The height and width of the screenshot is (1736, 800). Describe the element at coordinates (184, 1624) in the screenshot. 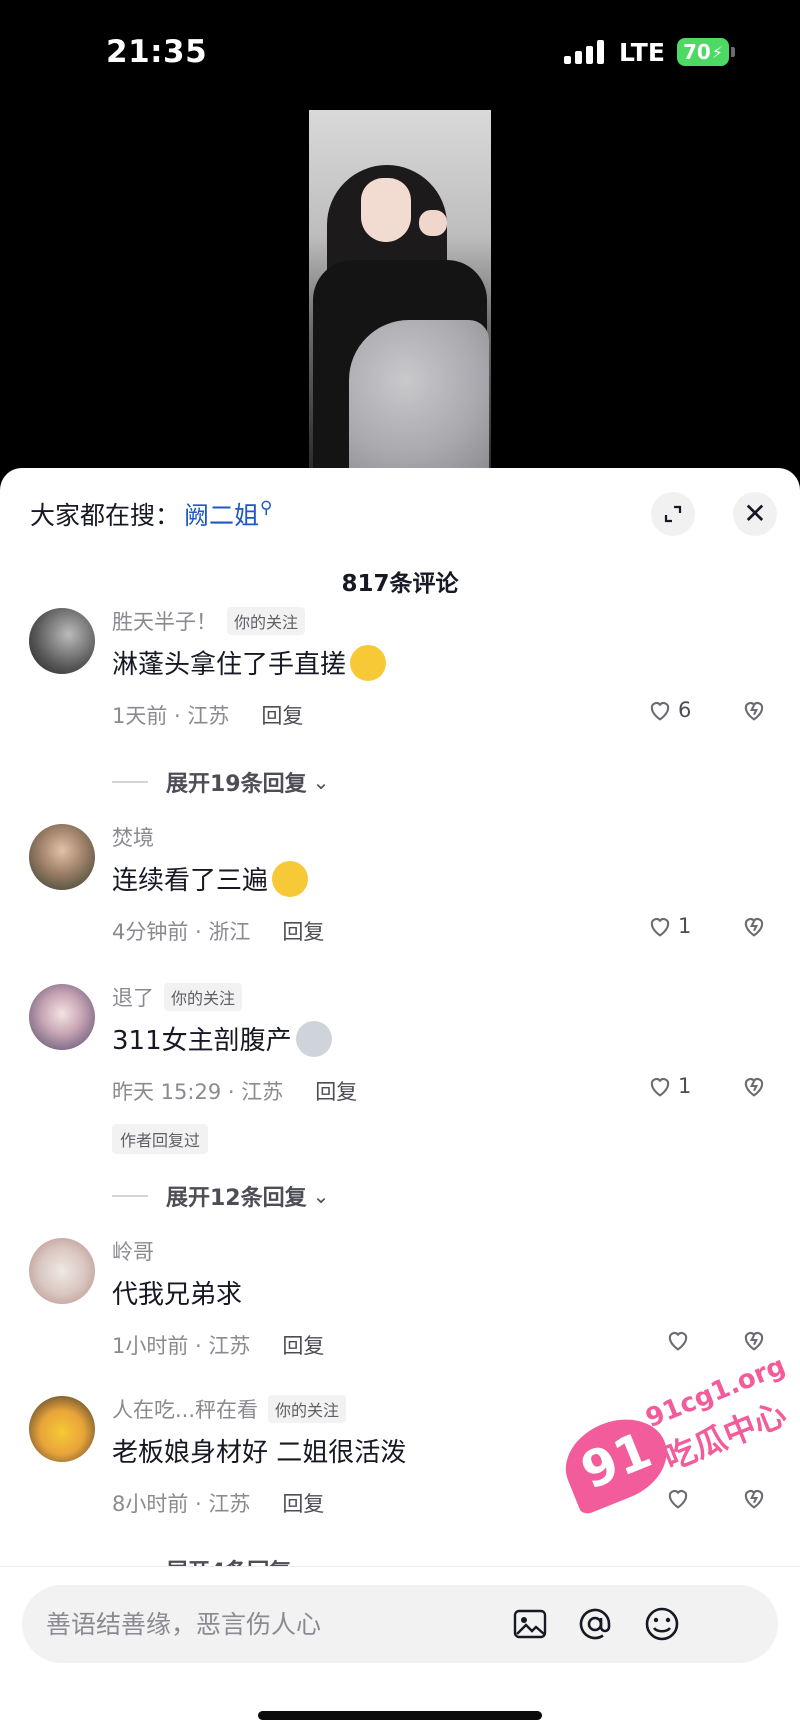

I see `comment-input-placeholder: 善语结善缘，恶言伤人心` at that location.